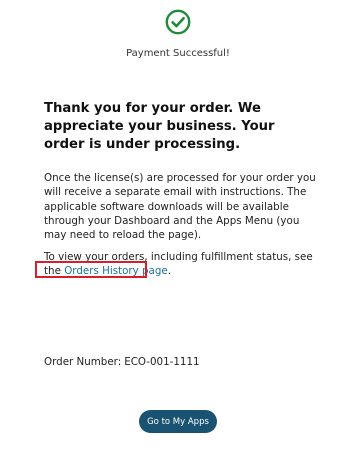 This screenshot has width=348, height=453. I want to click on order-number-value: ECO-001-1111, so click(162, 362).